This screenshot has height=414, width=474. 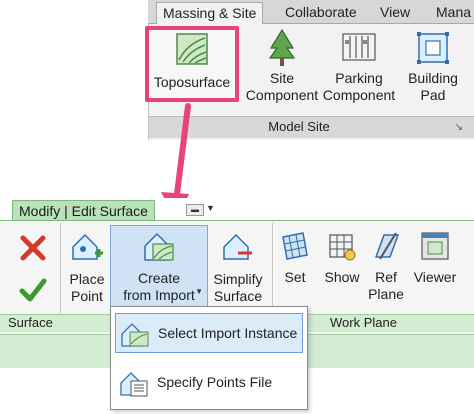 What do you see at coordinates (30, 322) in the screenshot?
I see `surface-group-label-text: Surface` at bounding box center [30, 322].